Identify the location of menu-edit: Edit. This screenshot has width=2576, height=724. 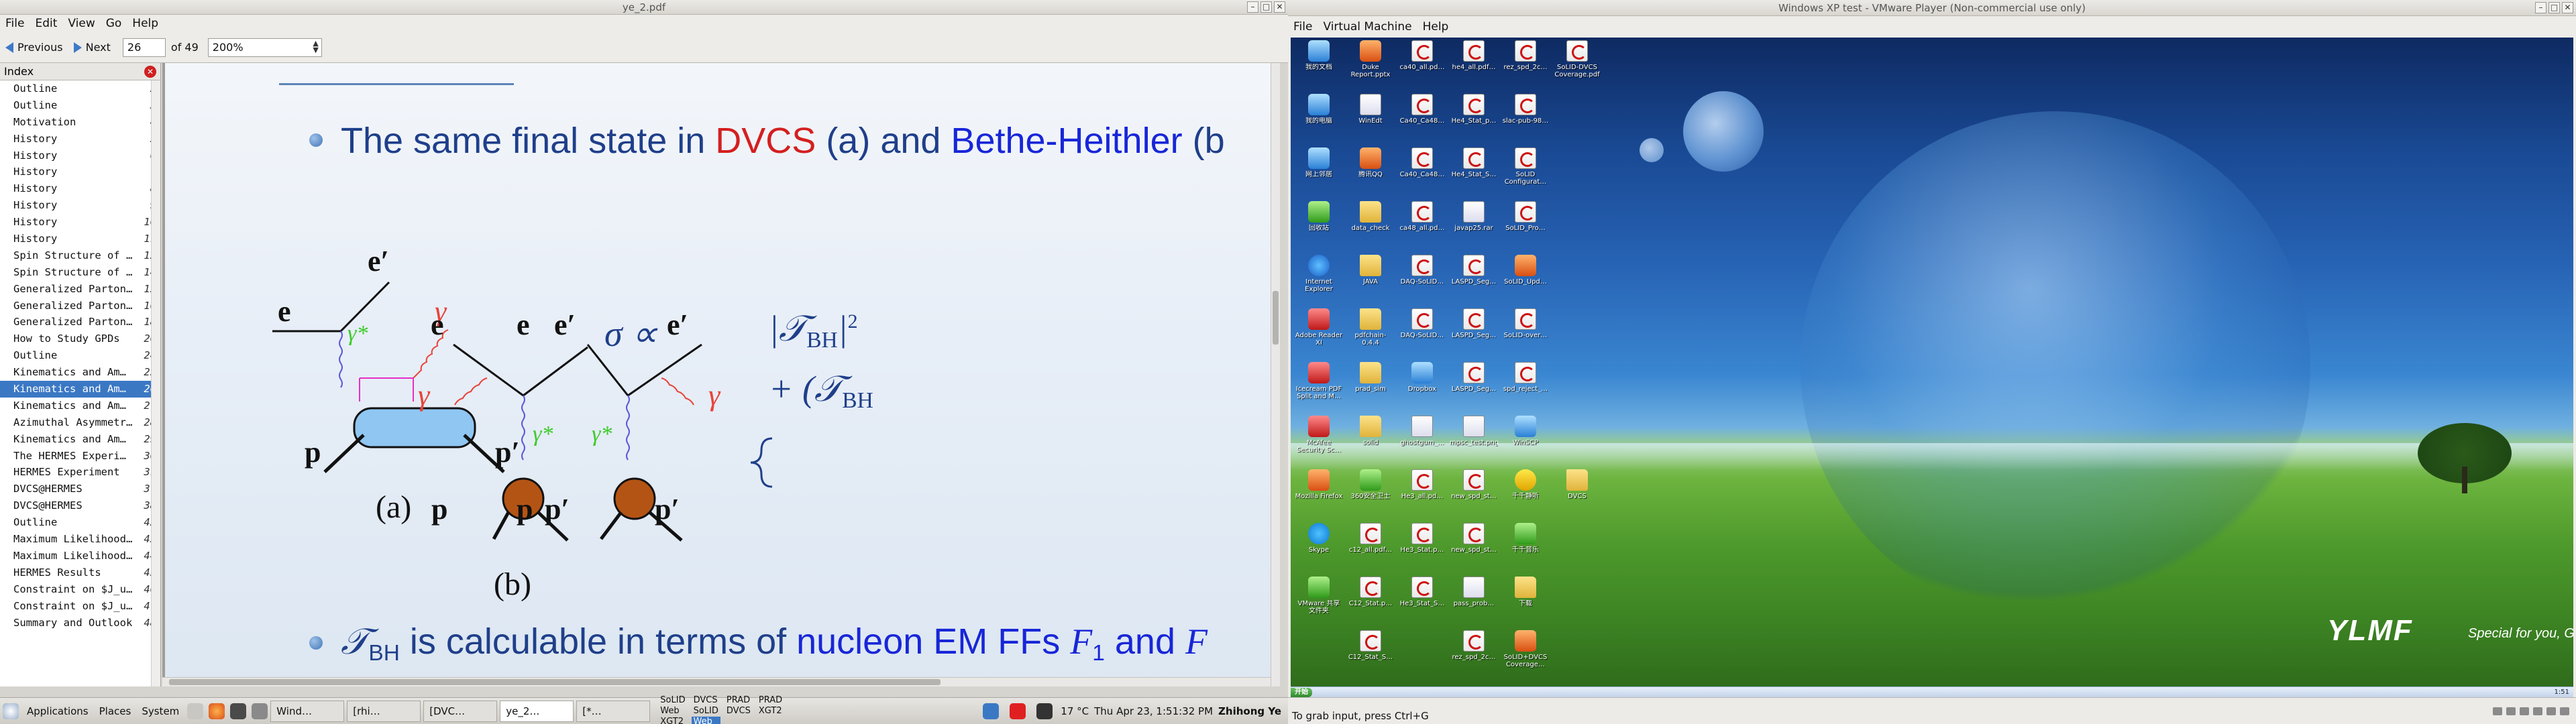
(46, 24).